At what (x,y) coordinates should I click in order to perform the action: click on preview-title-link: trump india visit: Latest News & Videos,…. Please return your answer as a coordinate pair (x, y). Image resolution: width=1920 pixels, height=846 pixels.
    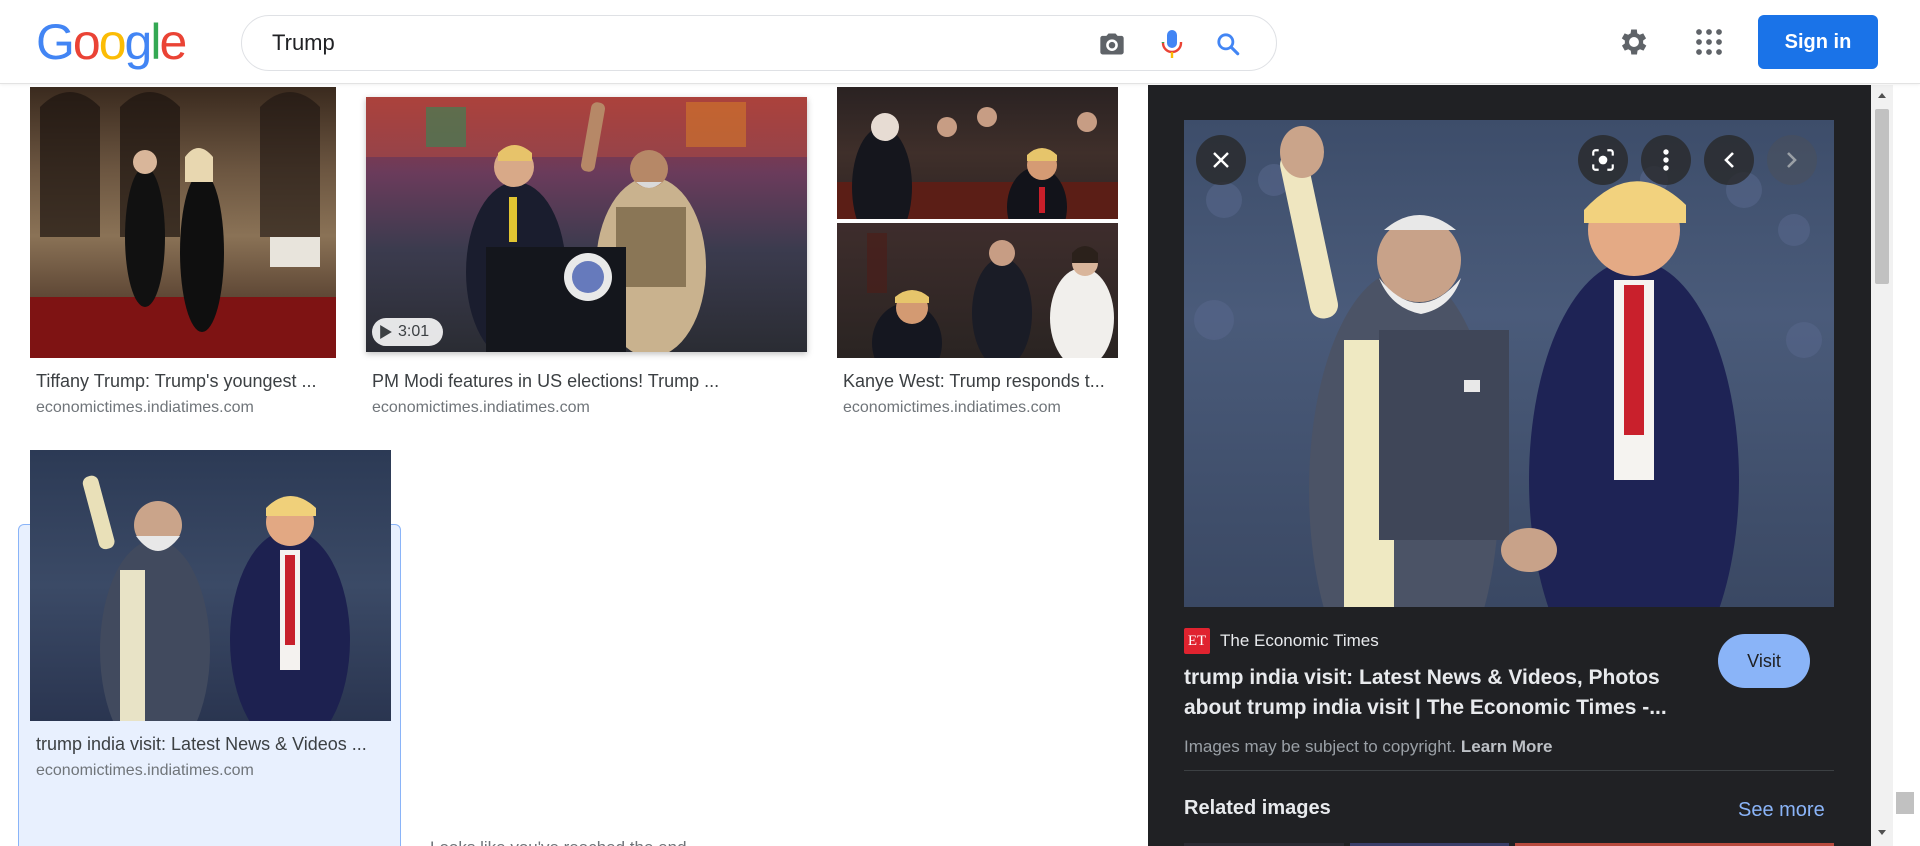
    Looking at the image, I should click on (1439, 693).